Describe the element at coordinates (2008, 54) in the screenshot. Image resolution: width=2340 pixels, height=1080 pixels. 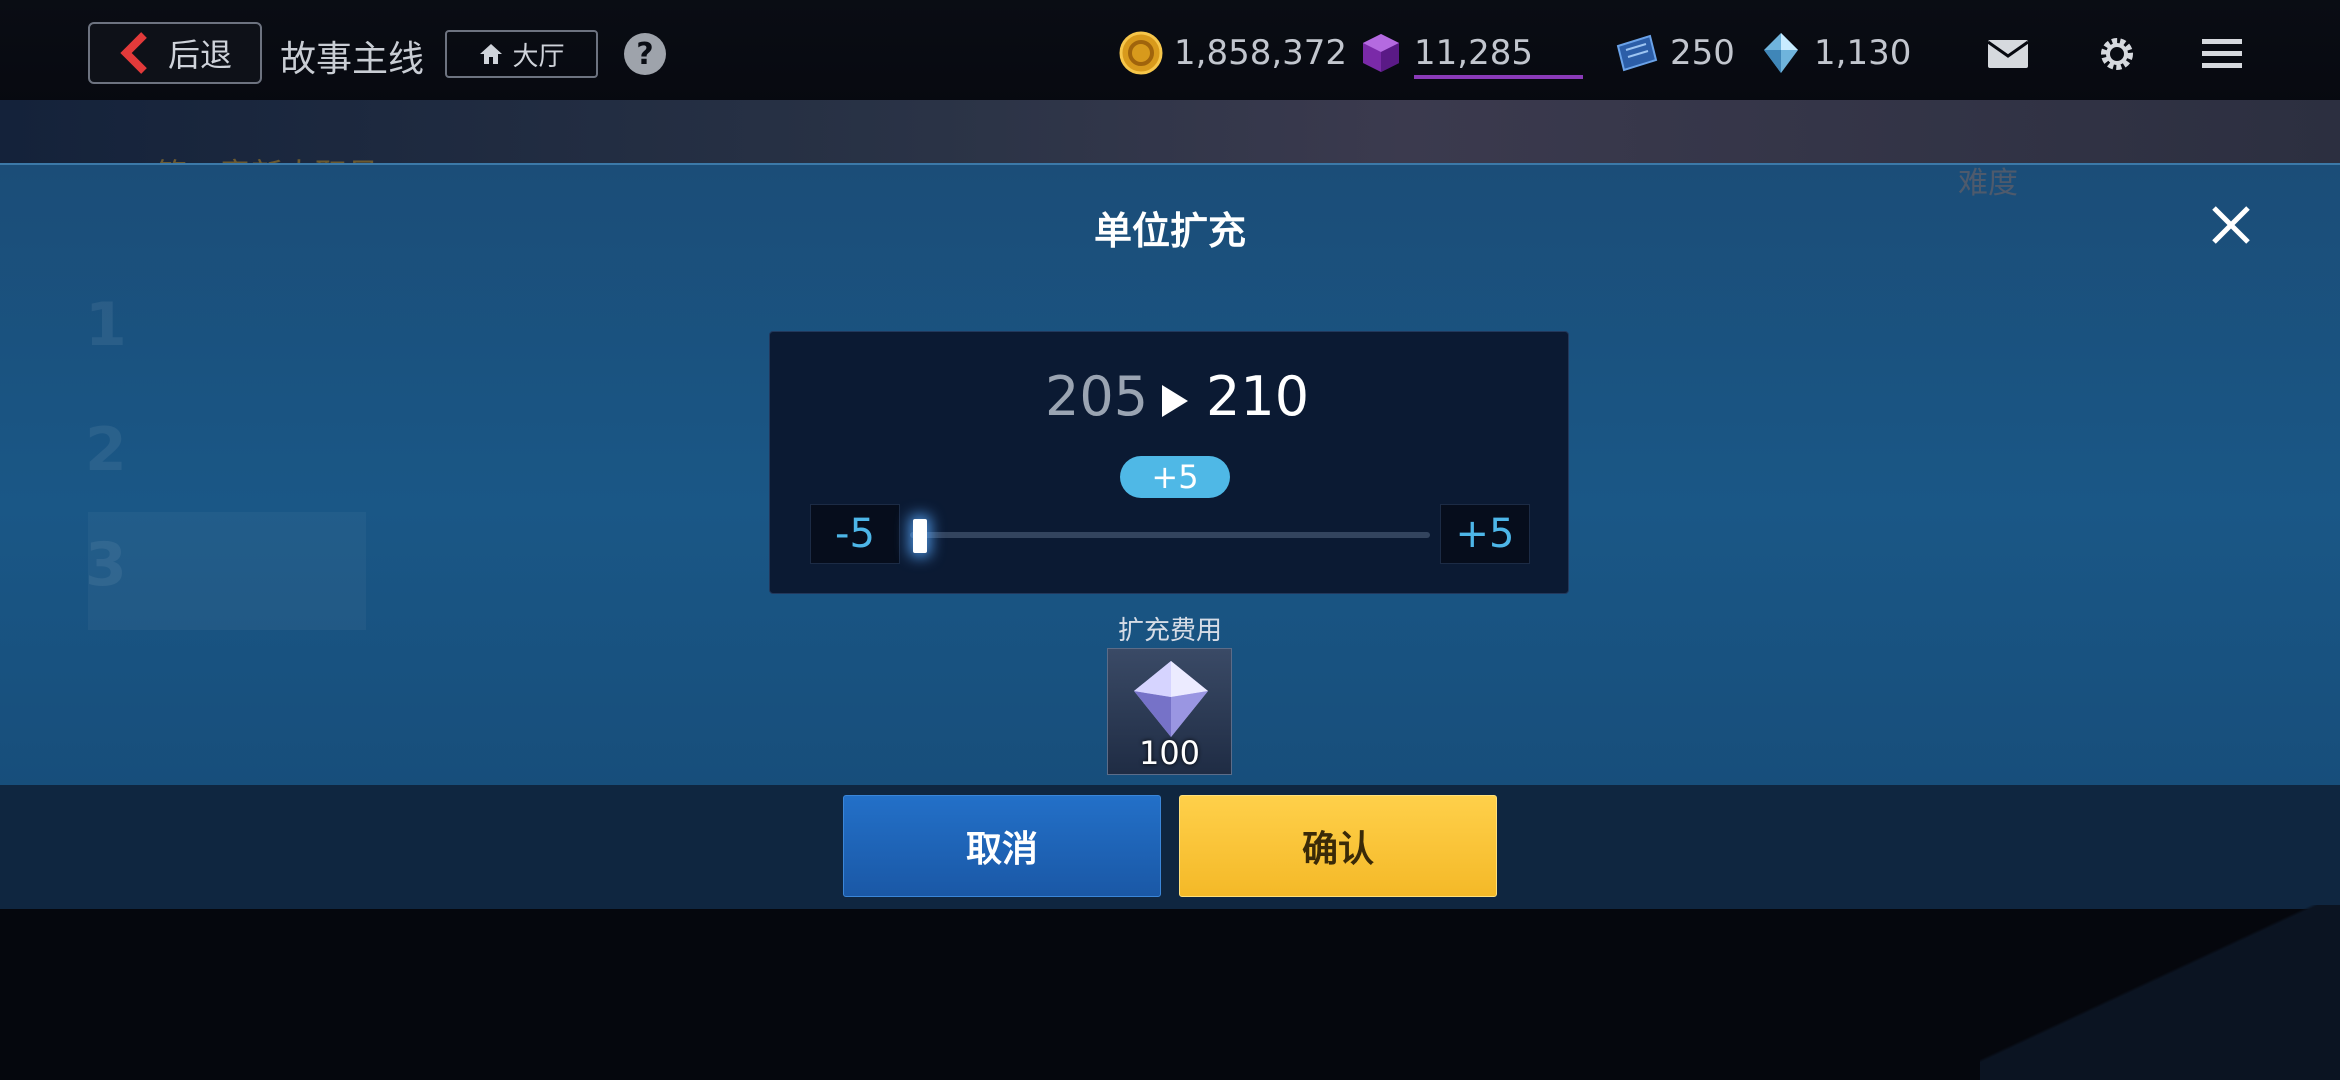
I see `mail-icon` at that location.